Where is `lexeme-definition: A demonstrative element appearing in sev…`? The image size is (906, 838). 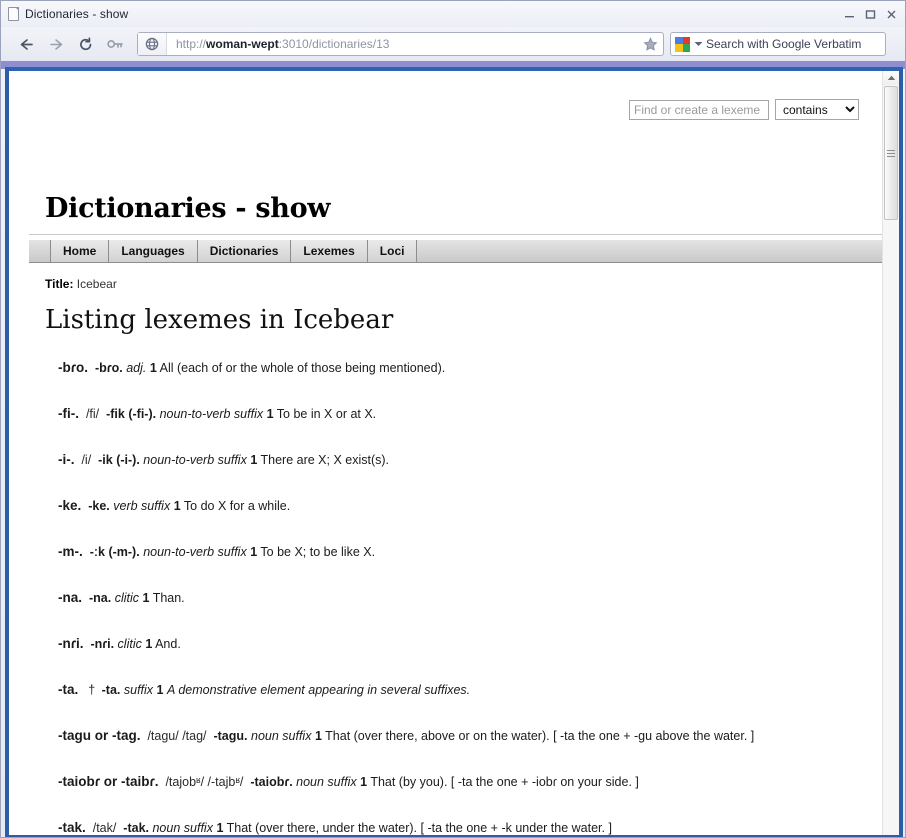 lexeme-definition: A demonstrative element appearing in sev… is located at coordinates (318, 690).